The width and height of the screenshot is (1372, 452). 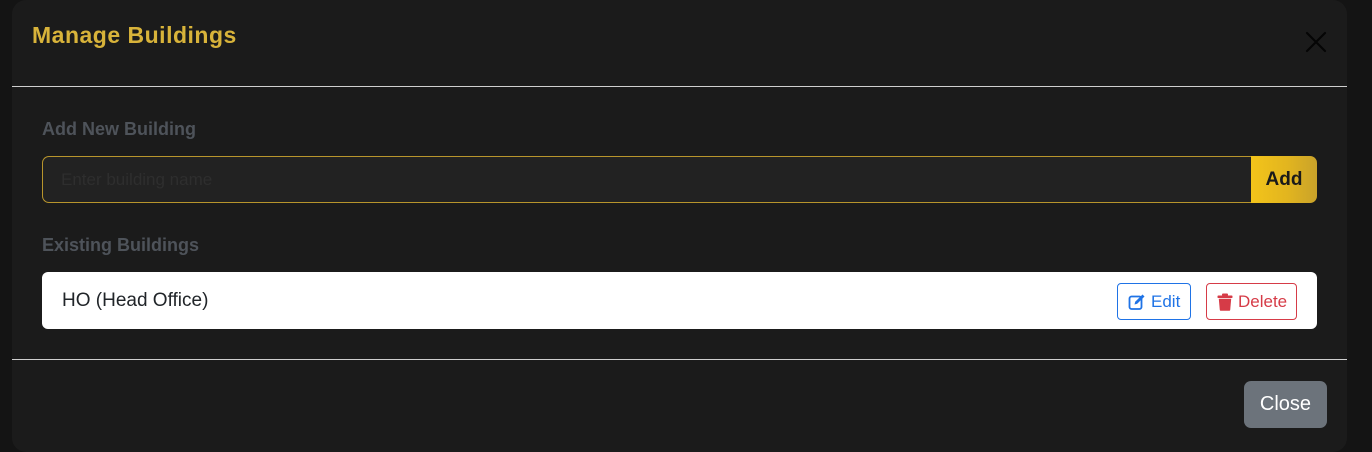 What do you see at coordinates (135, 300) in the screenshot?
I see `building-name: HO (Head Office)` at bounding box center [135, 300].